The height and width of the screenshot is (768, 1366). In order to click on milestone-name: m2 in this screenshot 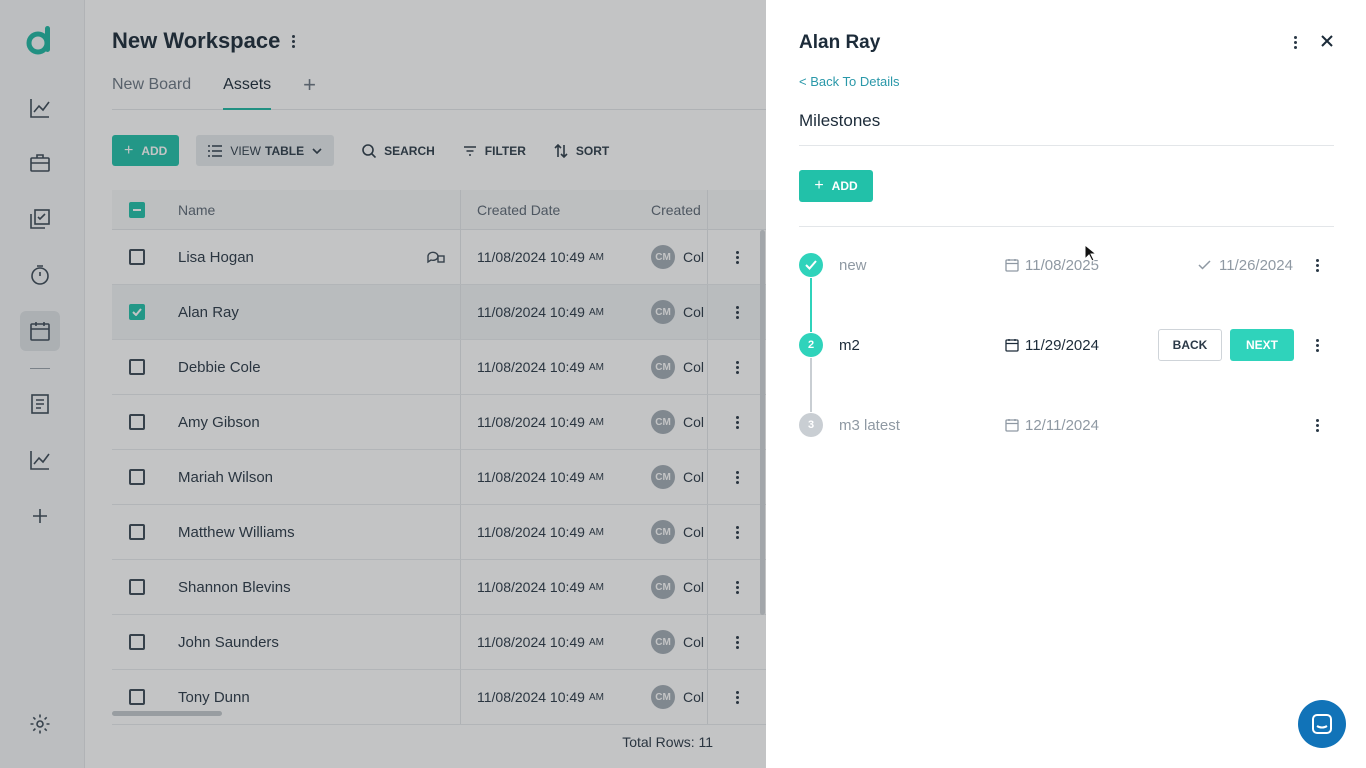, I will do `click(849, 345)`.